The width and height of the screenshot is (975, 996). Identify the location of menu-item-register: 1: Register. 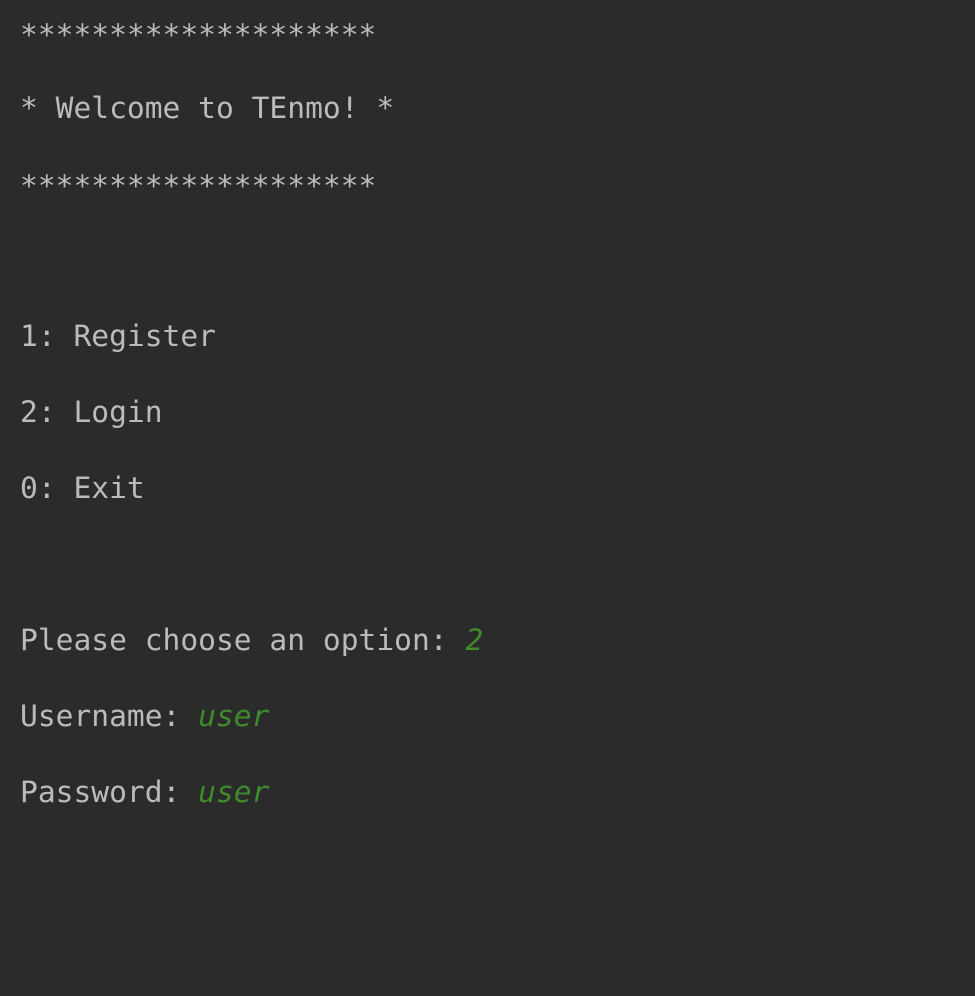
(118, 336).